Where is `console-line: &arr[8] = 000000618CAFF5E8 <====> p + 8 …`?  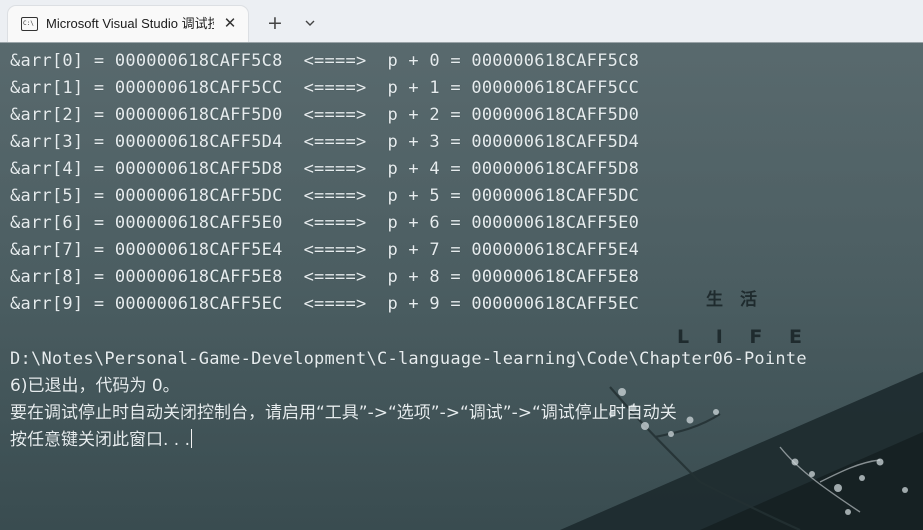 console-line: &arr[8] = 000000618CAFF5E8 <====> p + 8 … is located at coordinates (325, 277).